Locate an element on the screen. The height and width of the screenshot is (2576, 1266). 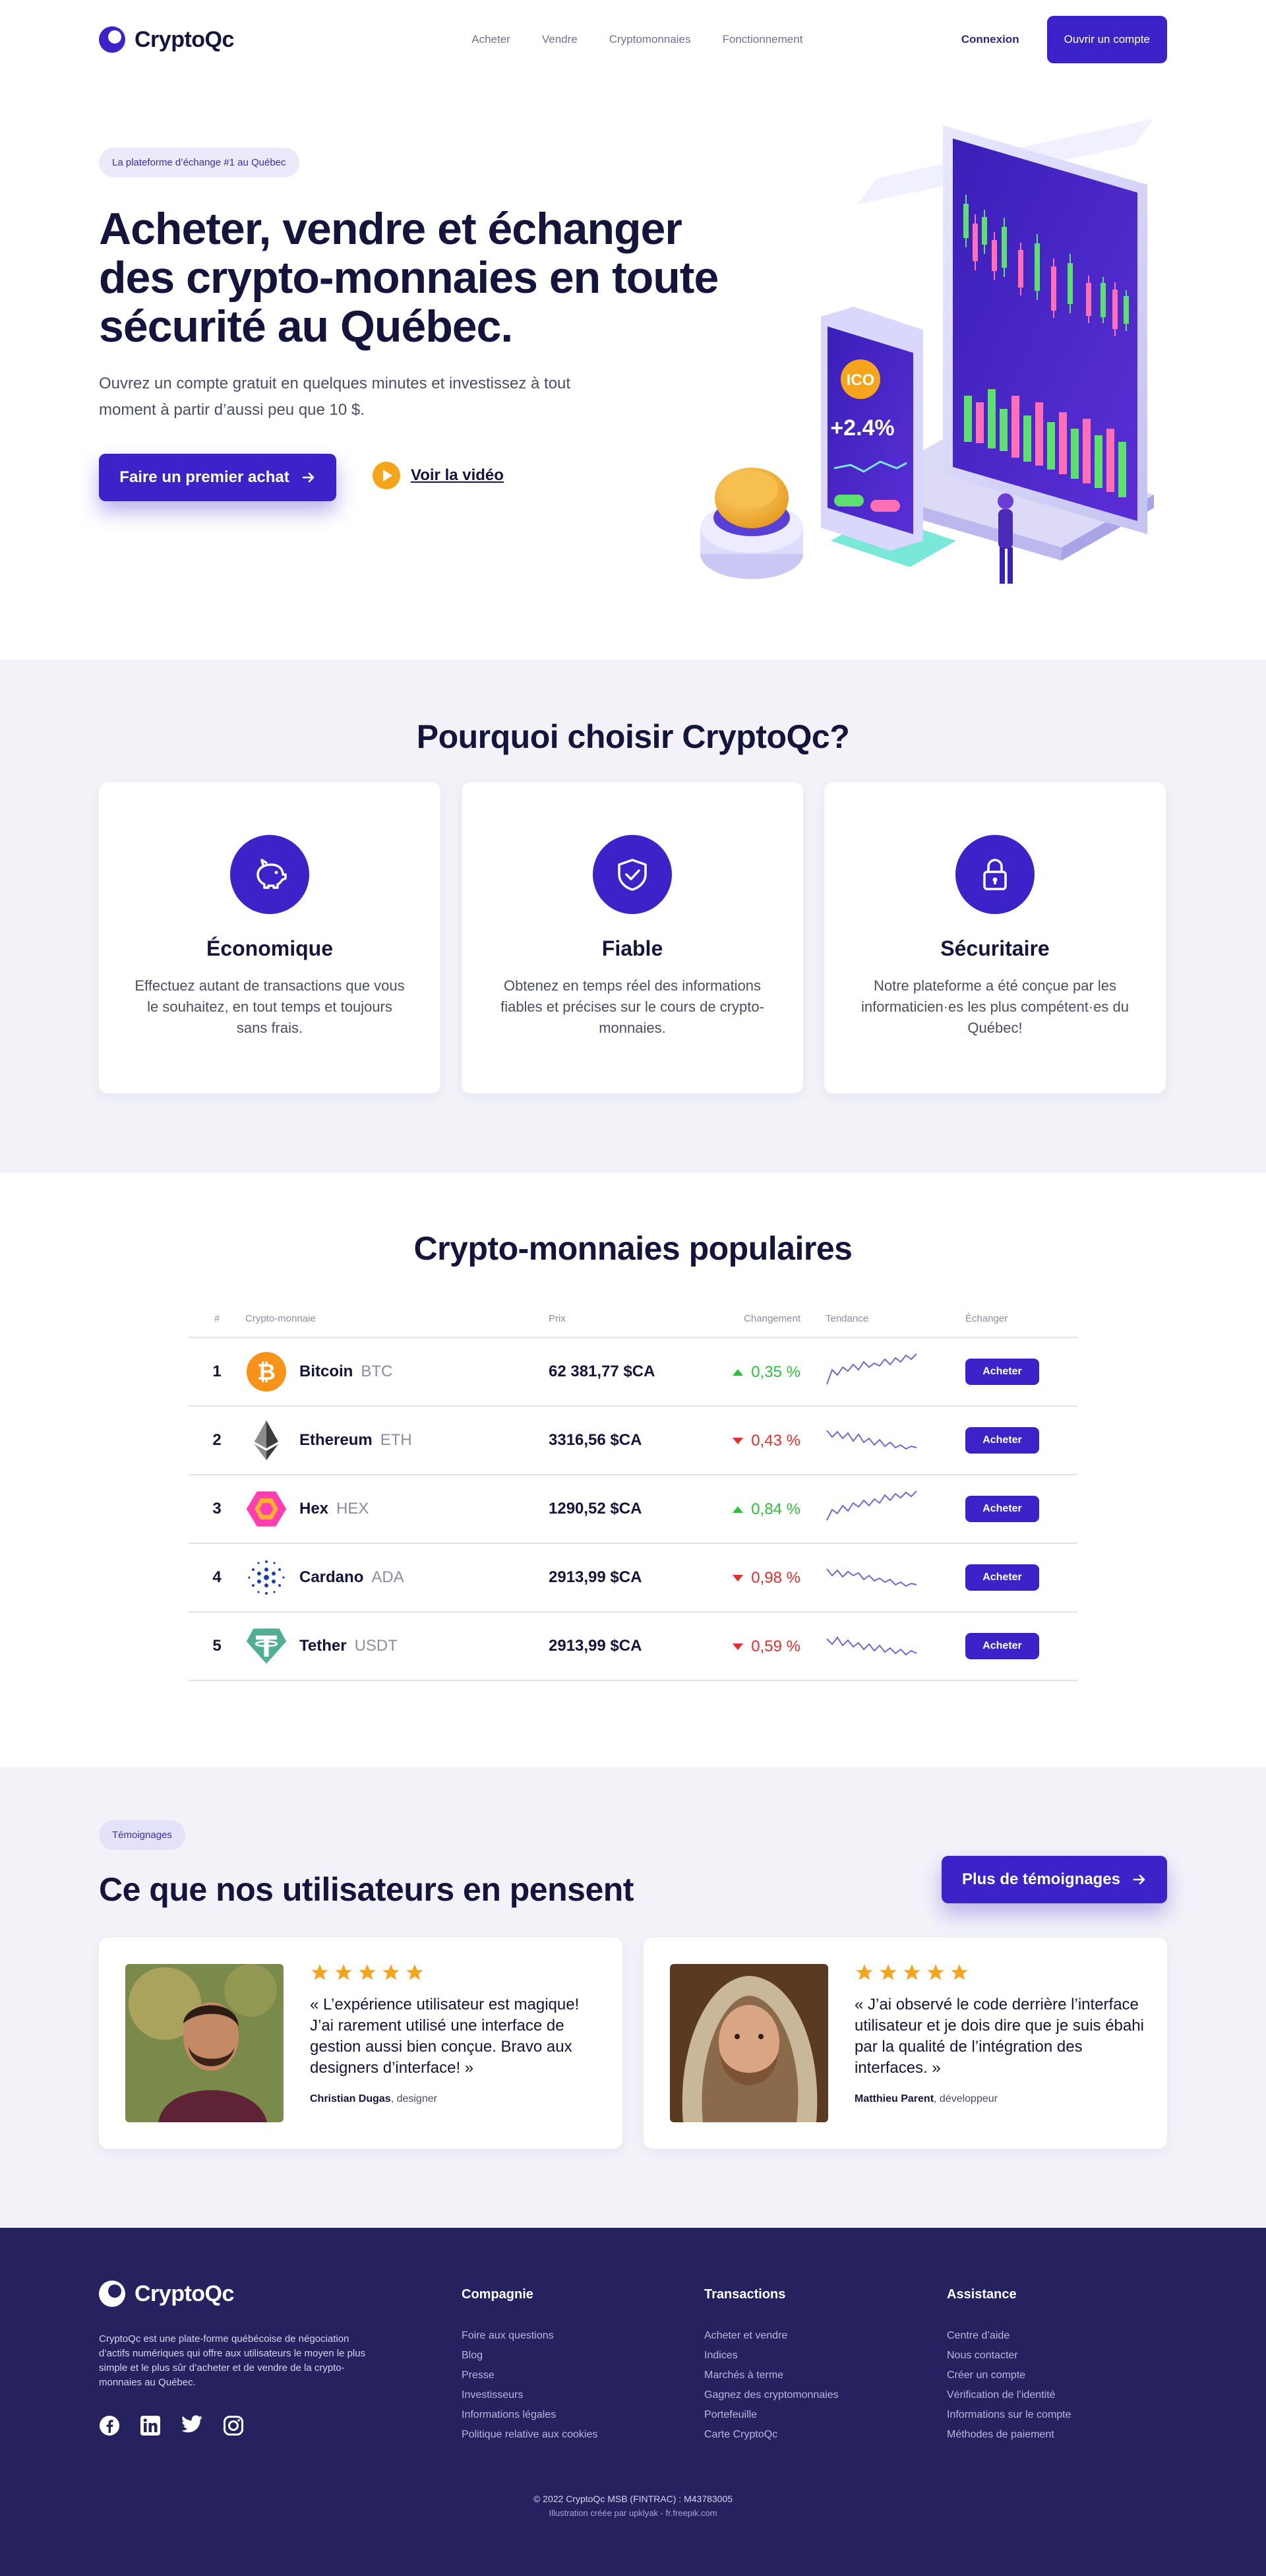
watch-video-link: Voir la vidéo is located at coordinates (438, 475).